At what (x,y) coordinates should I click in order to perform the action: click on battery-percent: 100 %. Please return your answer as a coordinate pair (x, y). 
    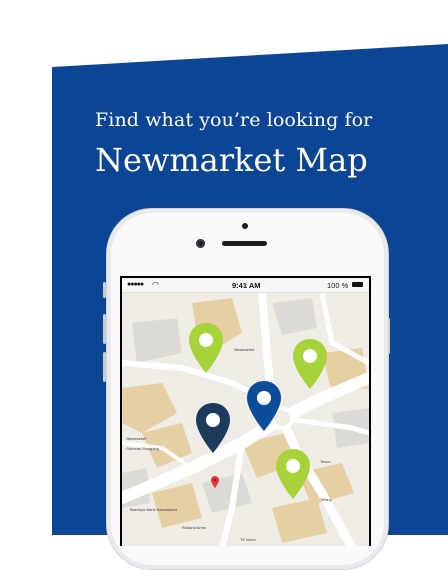
    Looking at the image, I should click on (338, 285).